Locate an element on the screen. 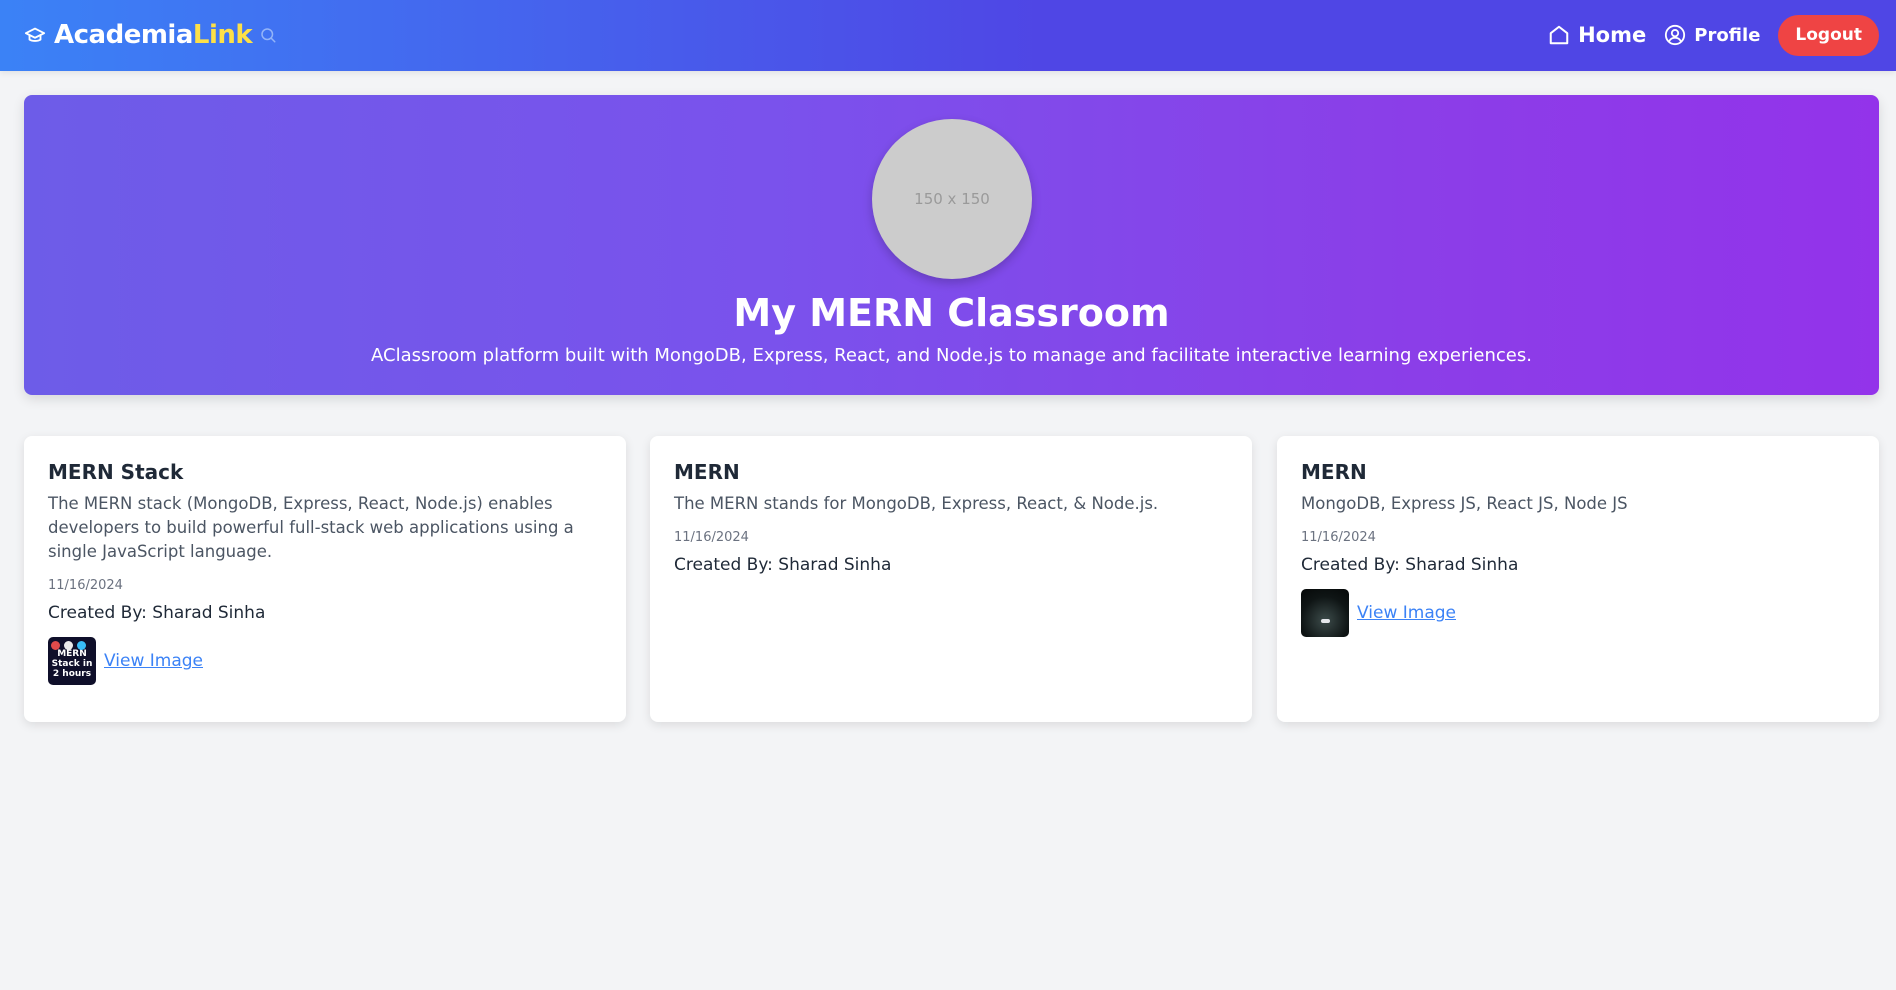 The image size is (1896, 990). avatar-placeholder-text: 150 x 150 is located at coordinates (952, 199).